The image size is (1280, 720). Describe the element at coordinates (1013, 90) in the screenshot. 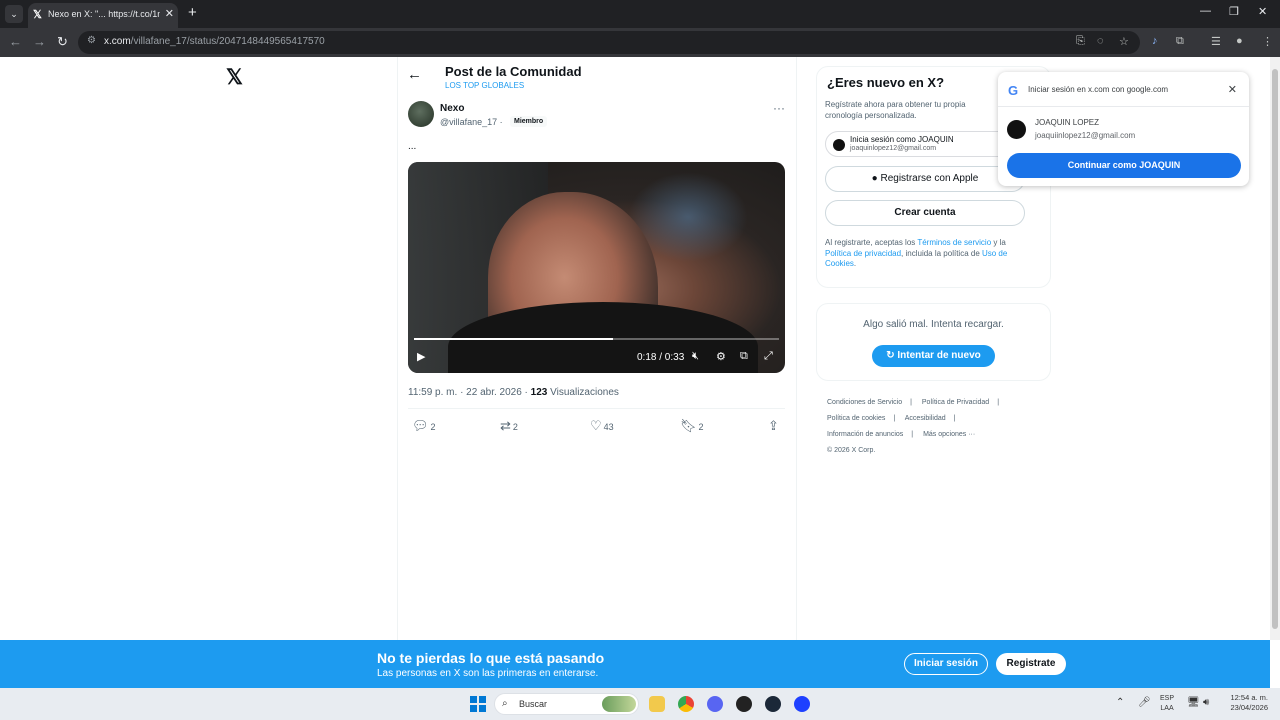

I see `google-logo-icon: G` at that location.